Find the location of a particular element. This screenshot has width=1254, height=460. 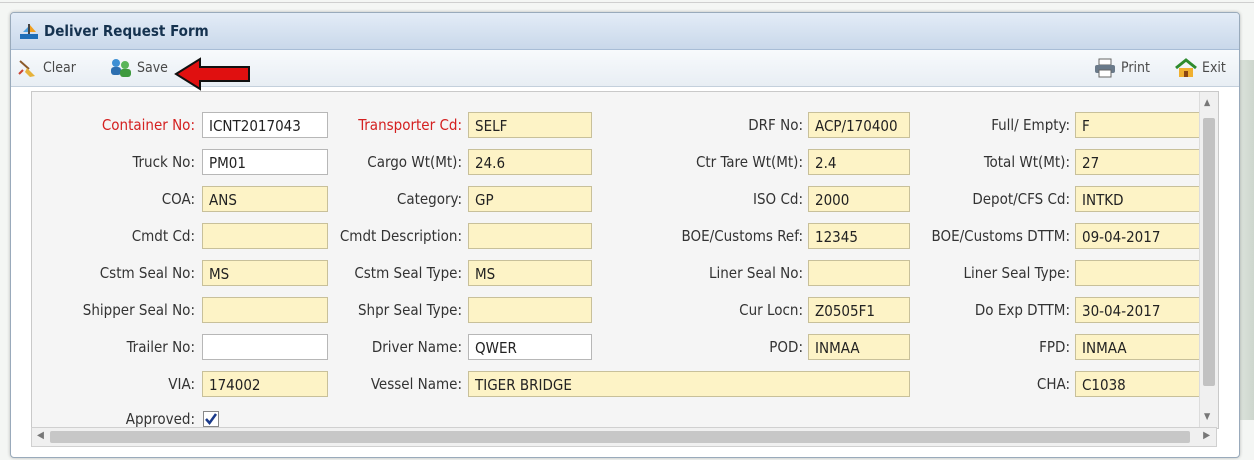

cha-label: CHA: is located at coordinates (1053, 384).